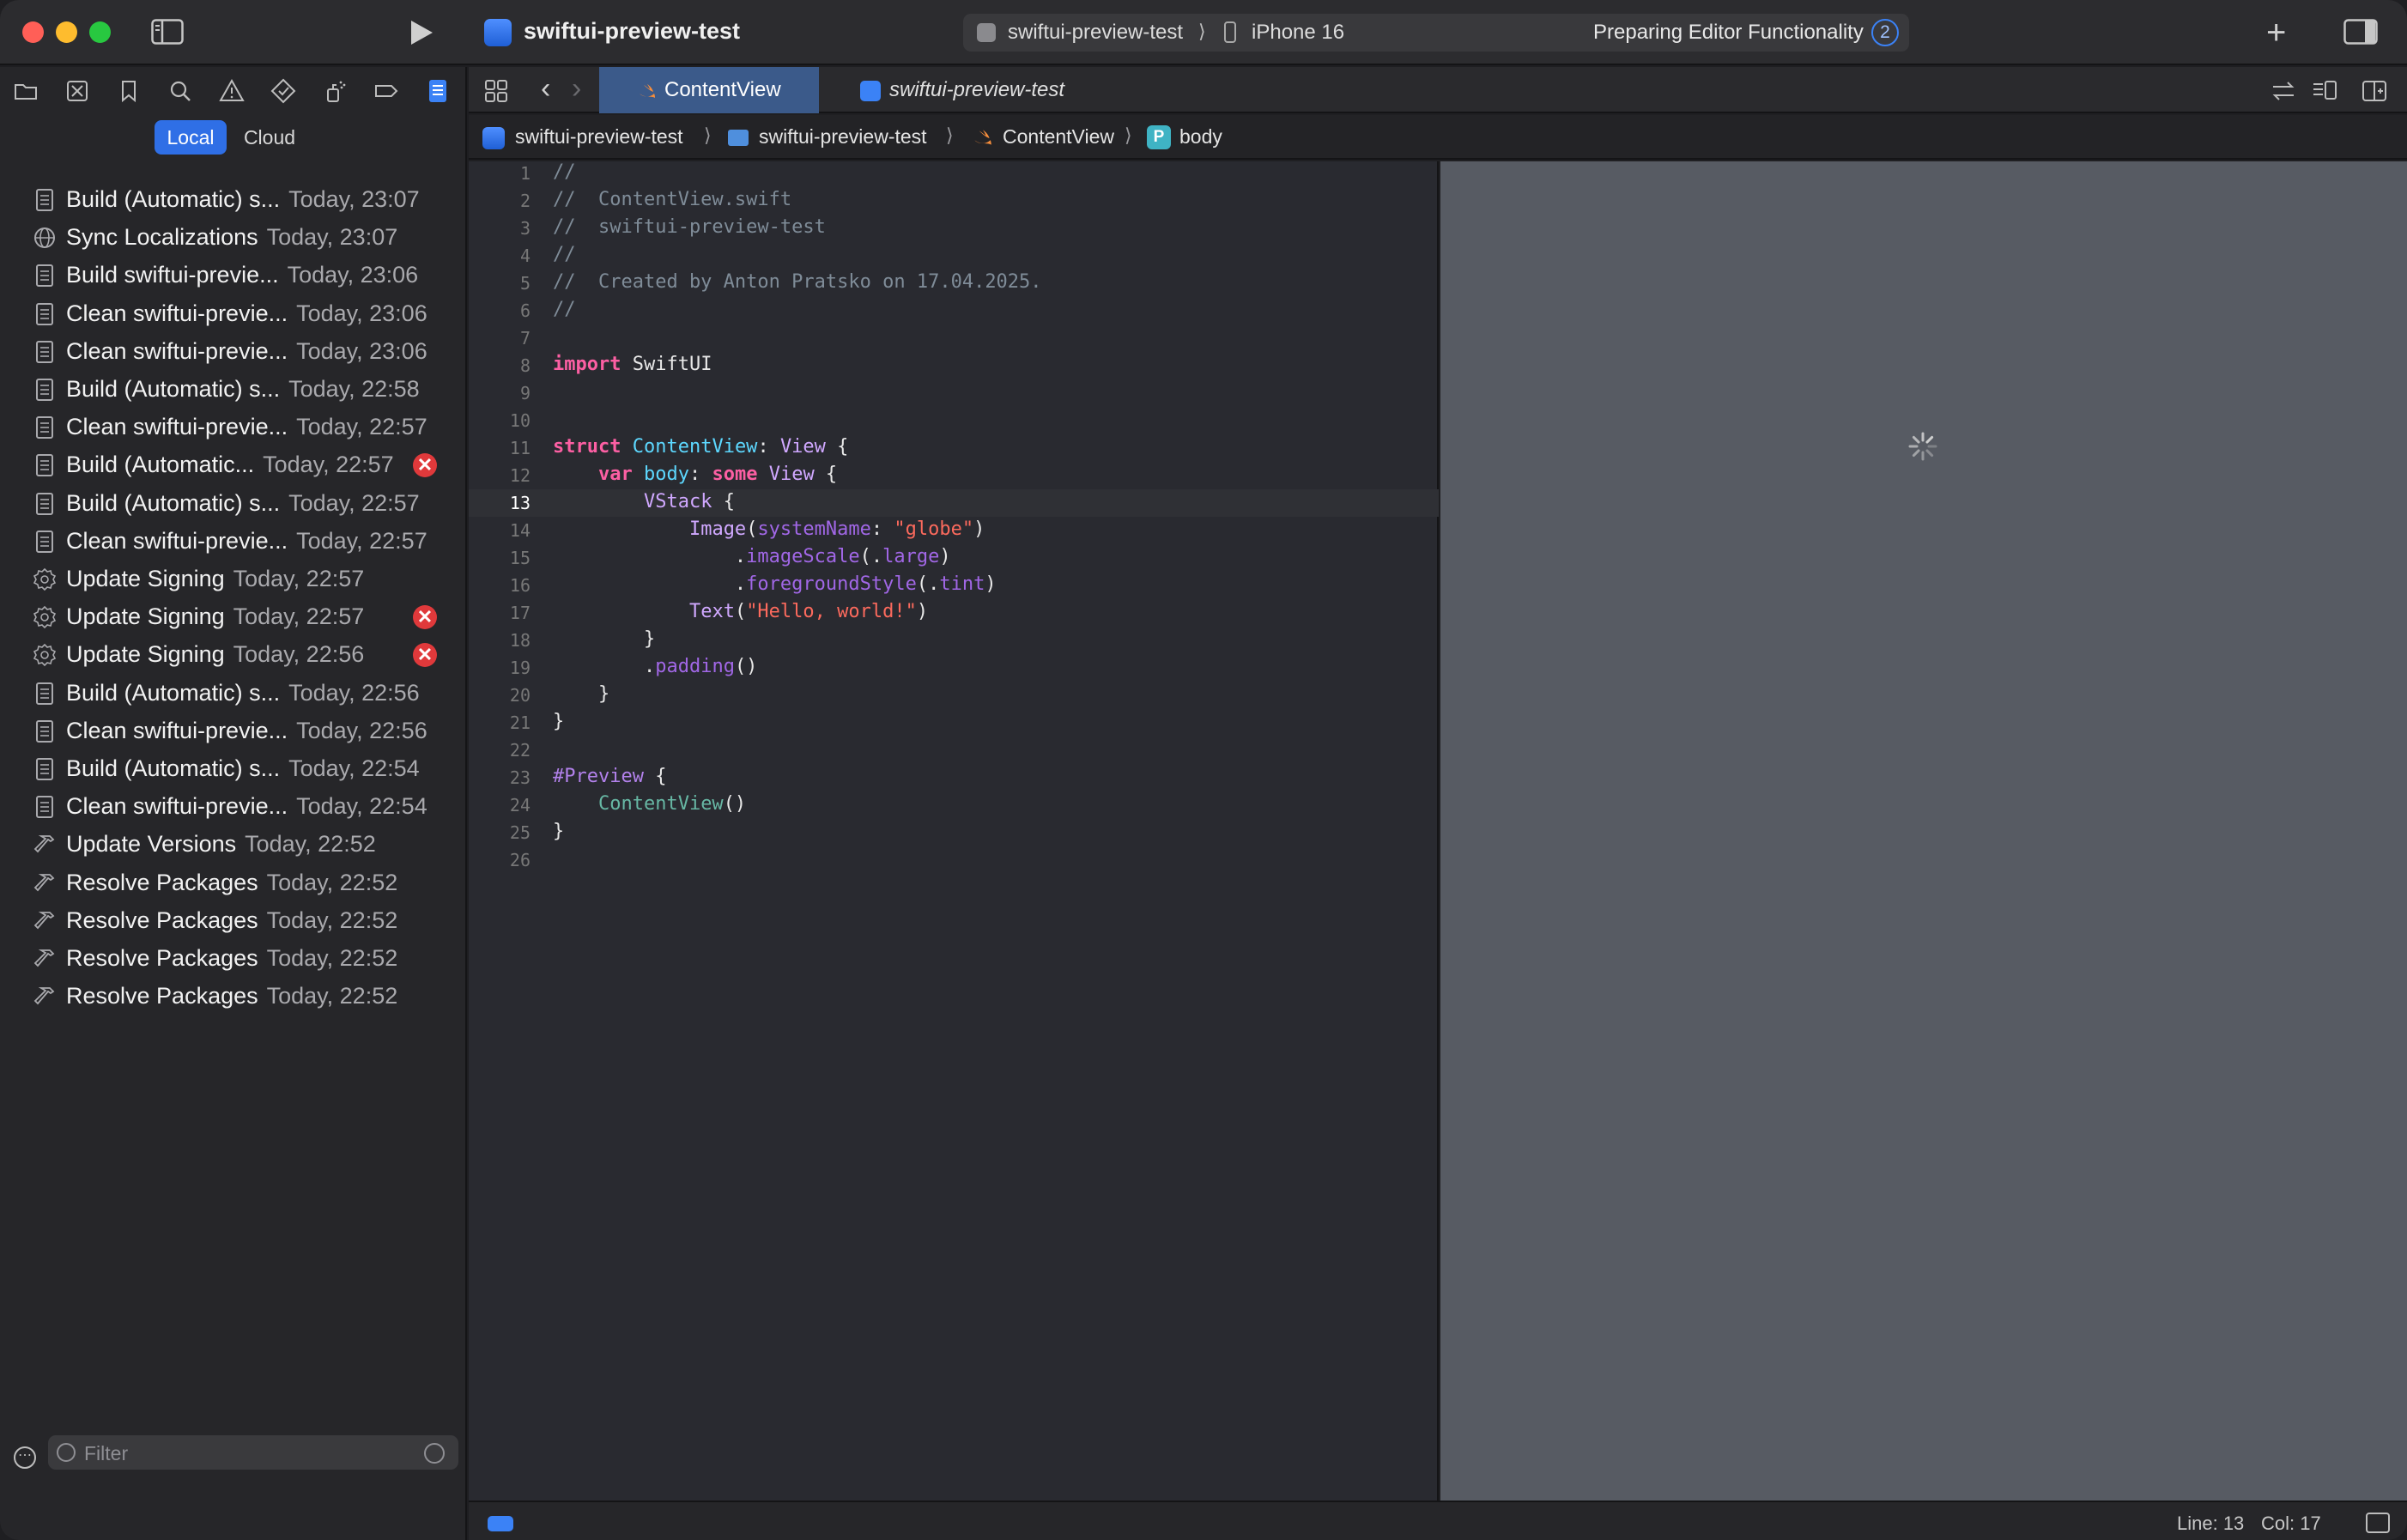  I want to click on report-item: Build (Automatic) s... Today, 23:07, so click(233, 199).